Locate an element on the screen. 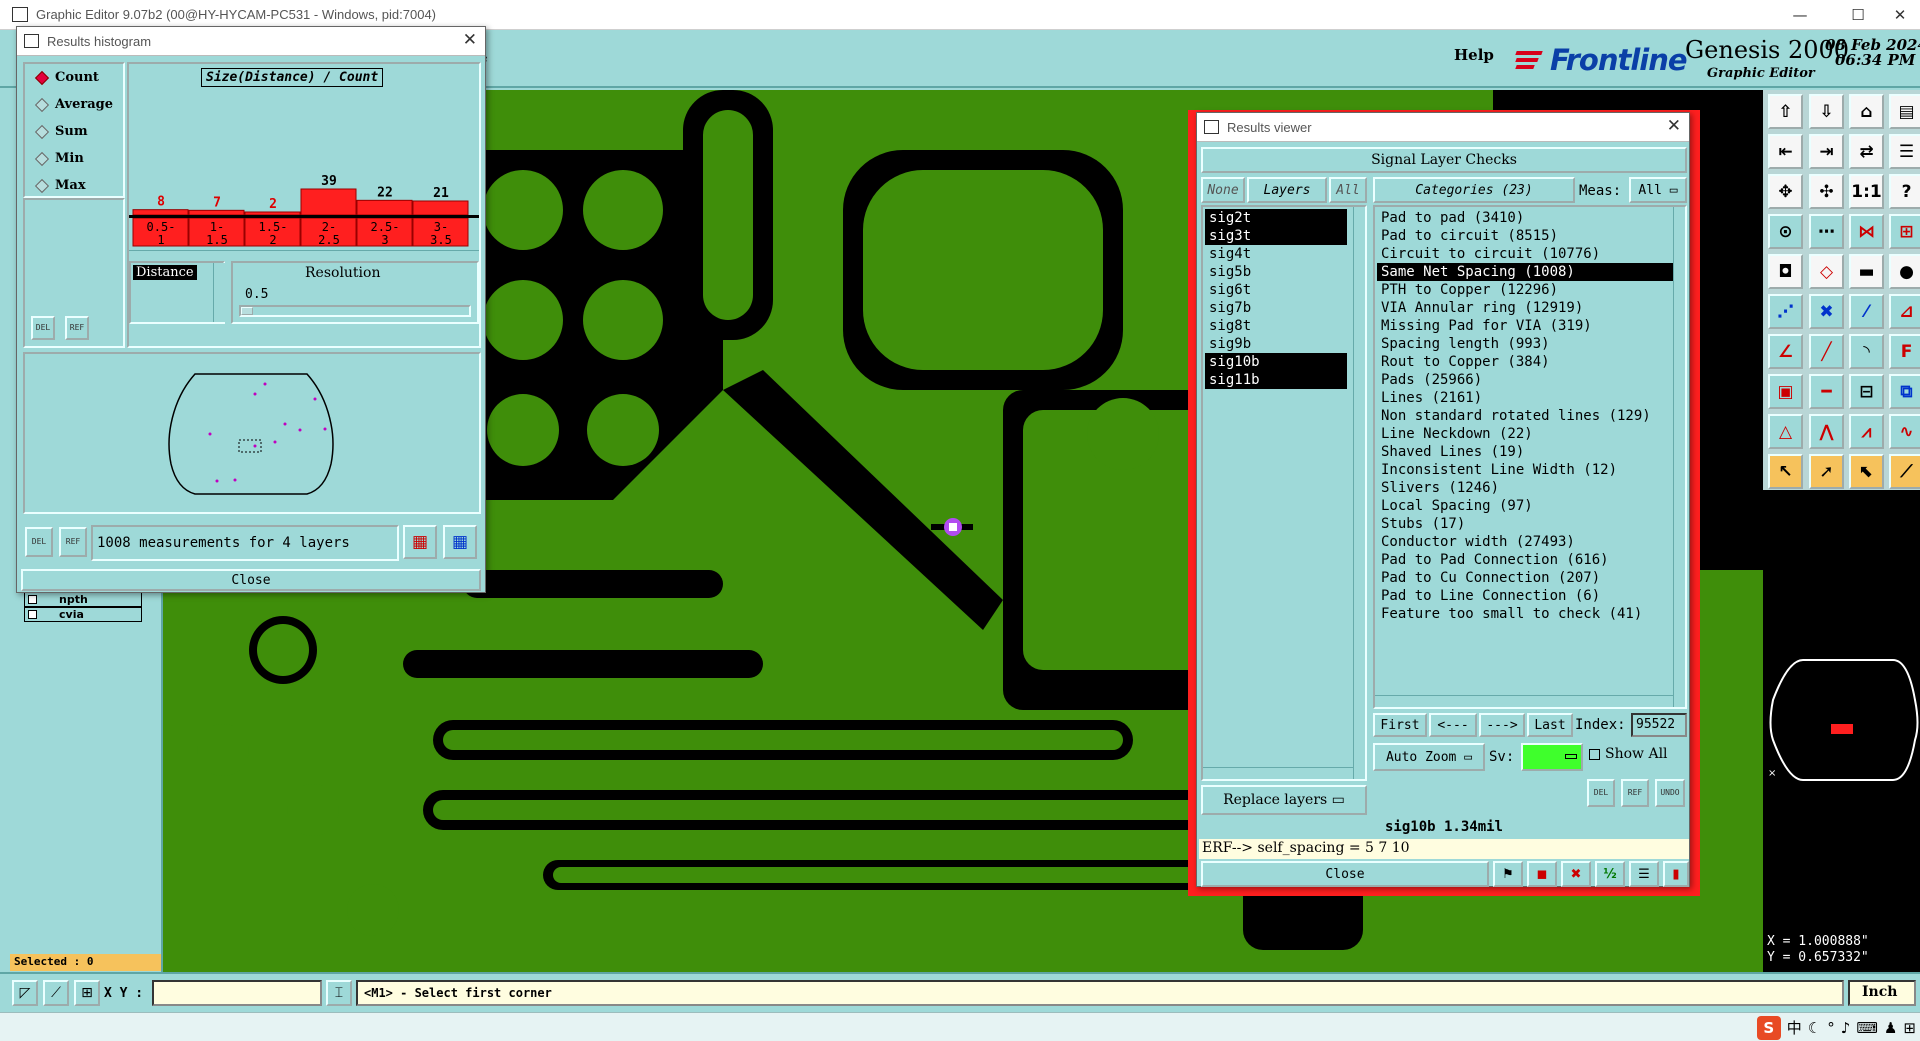 The image size is (1920, 1041). category-list-item: Pad to Pad Connection (616) is located at coordinates (1525, 560).